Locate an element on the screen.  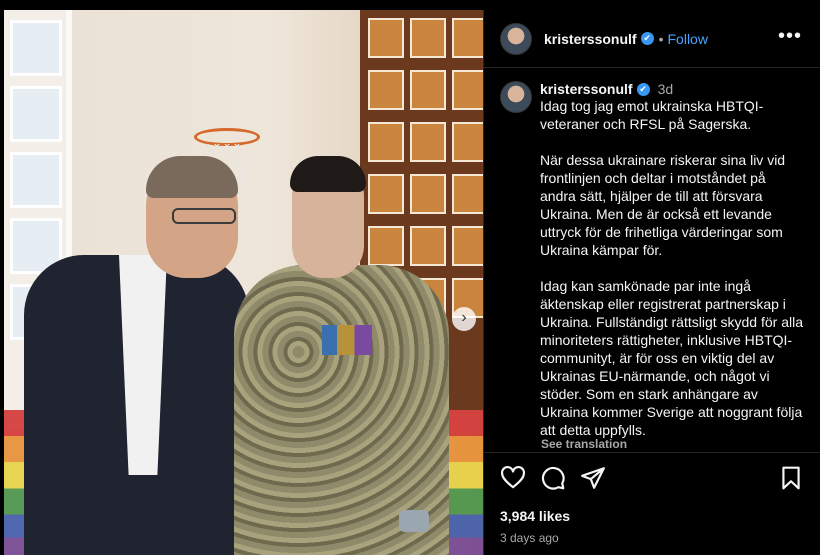
share-icon is located at coordinates (593, 478).